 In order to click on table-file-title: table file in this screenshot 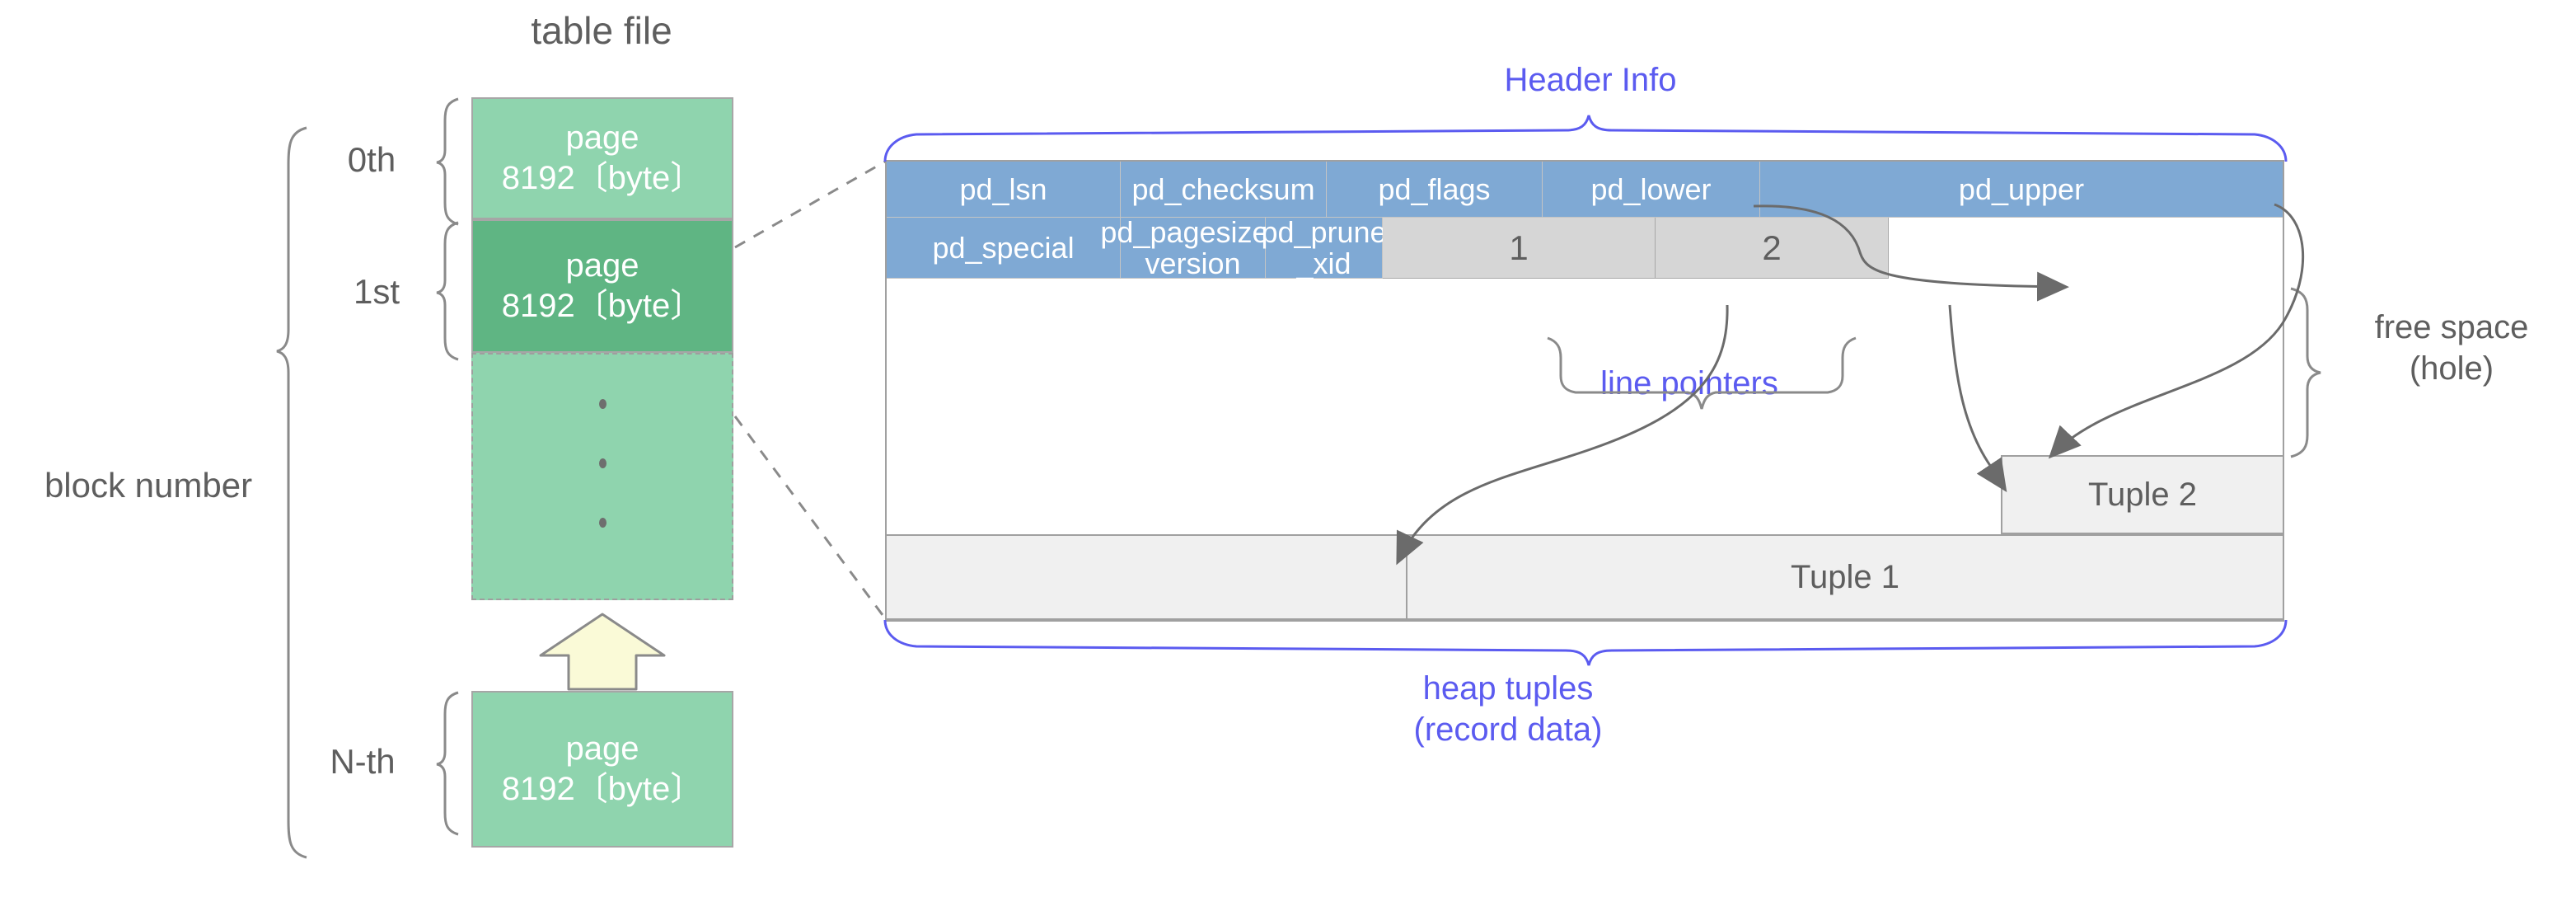, I will do `click(601, 30)`.